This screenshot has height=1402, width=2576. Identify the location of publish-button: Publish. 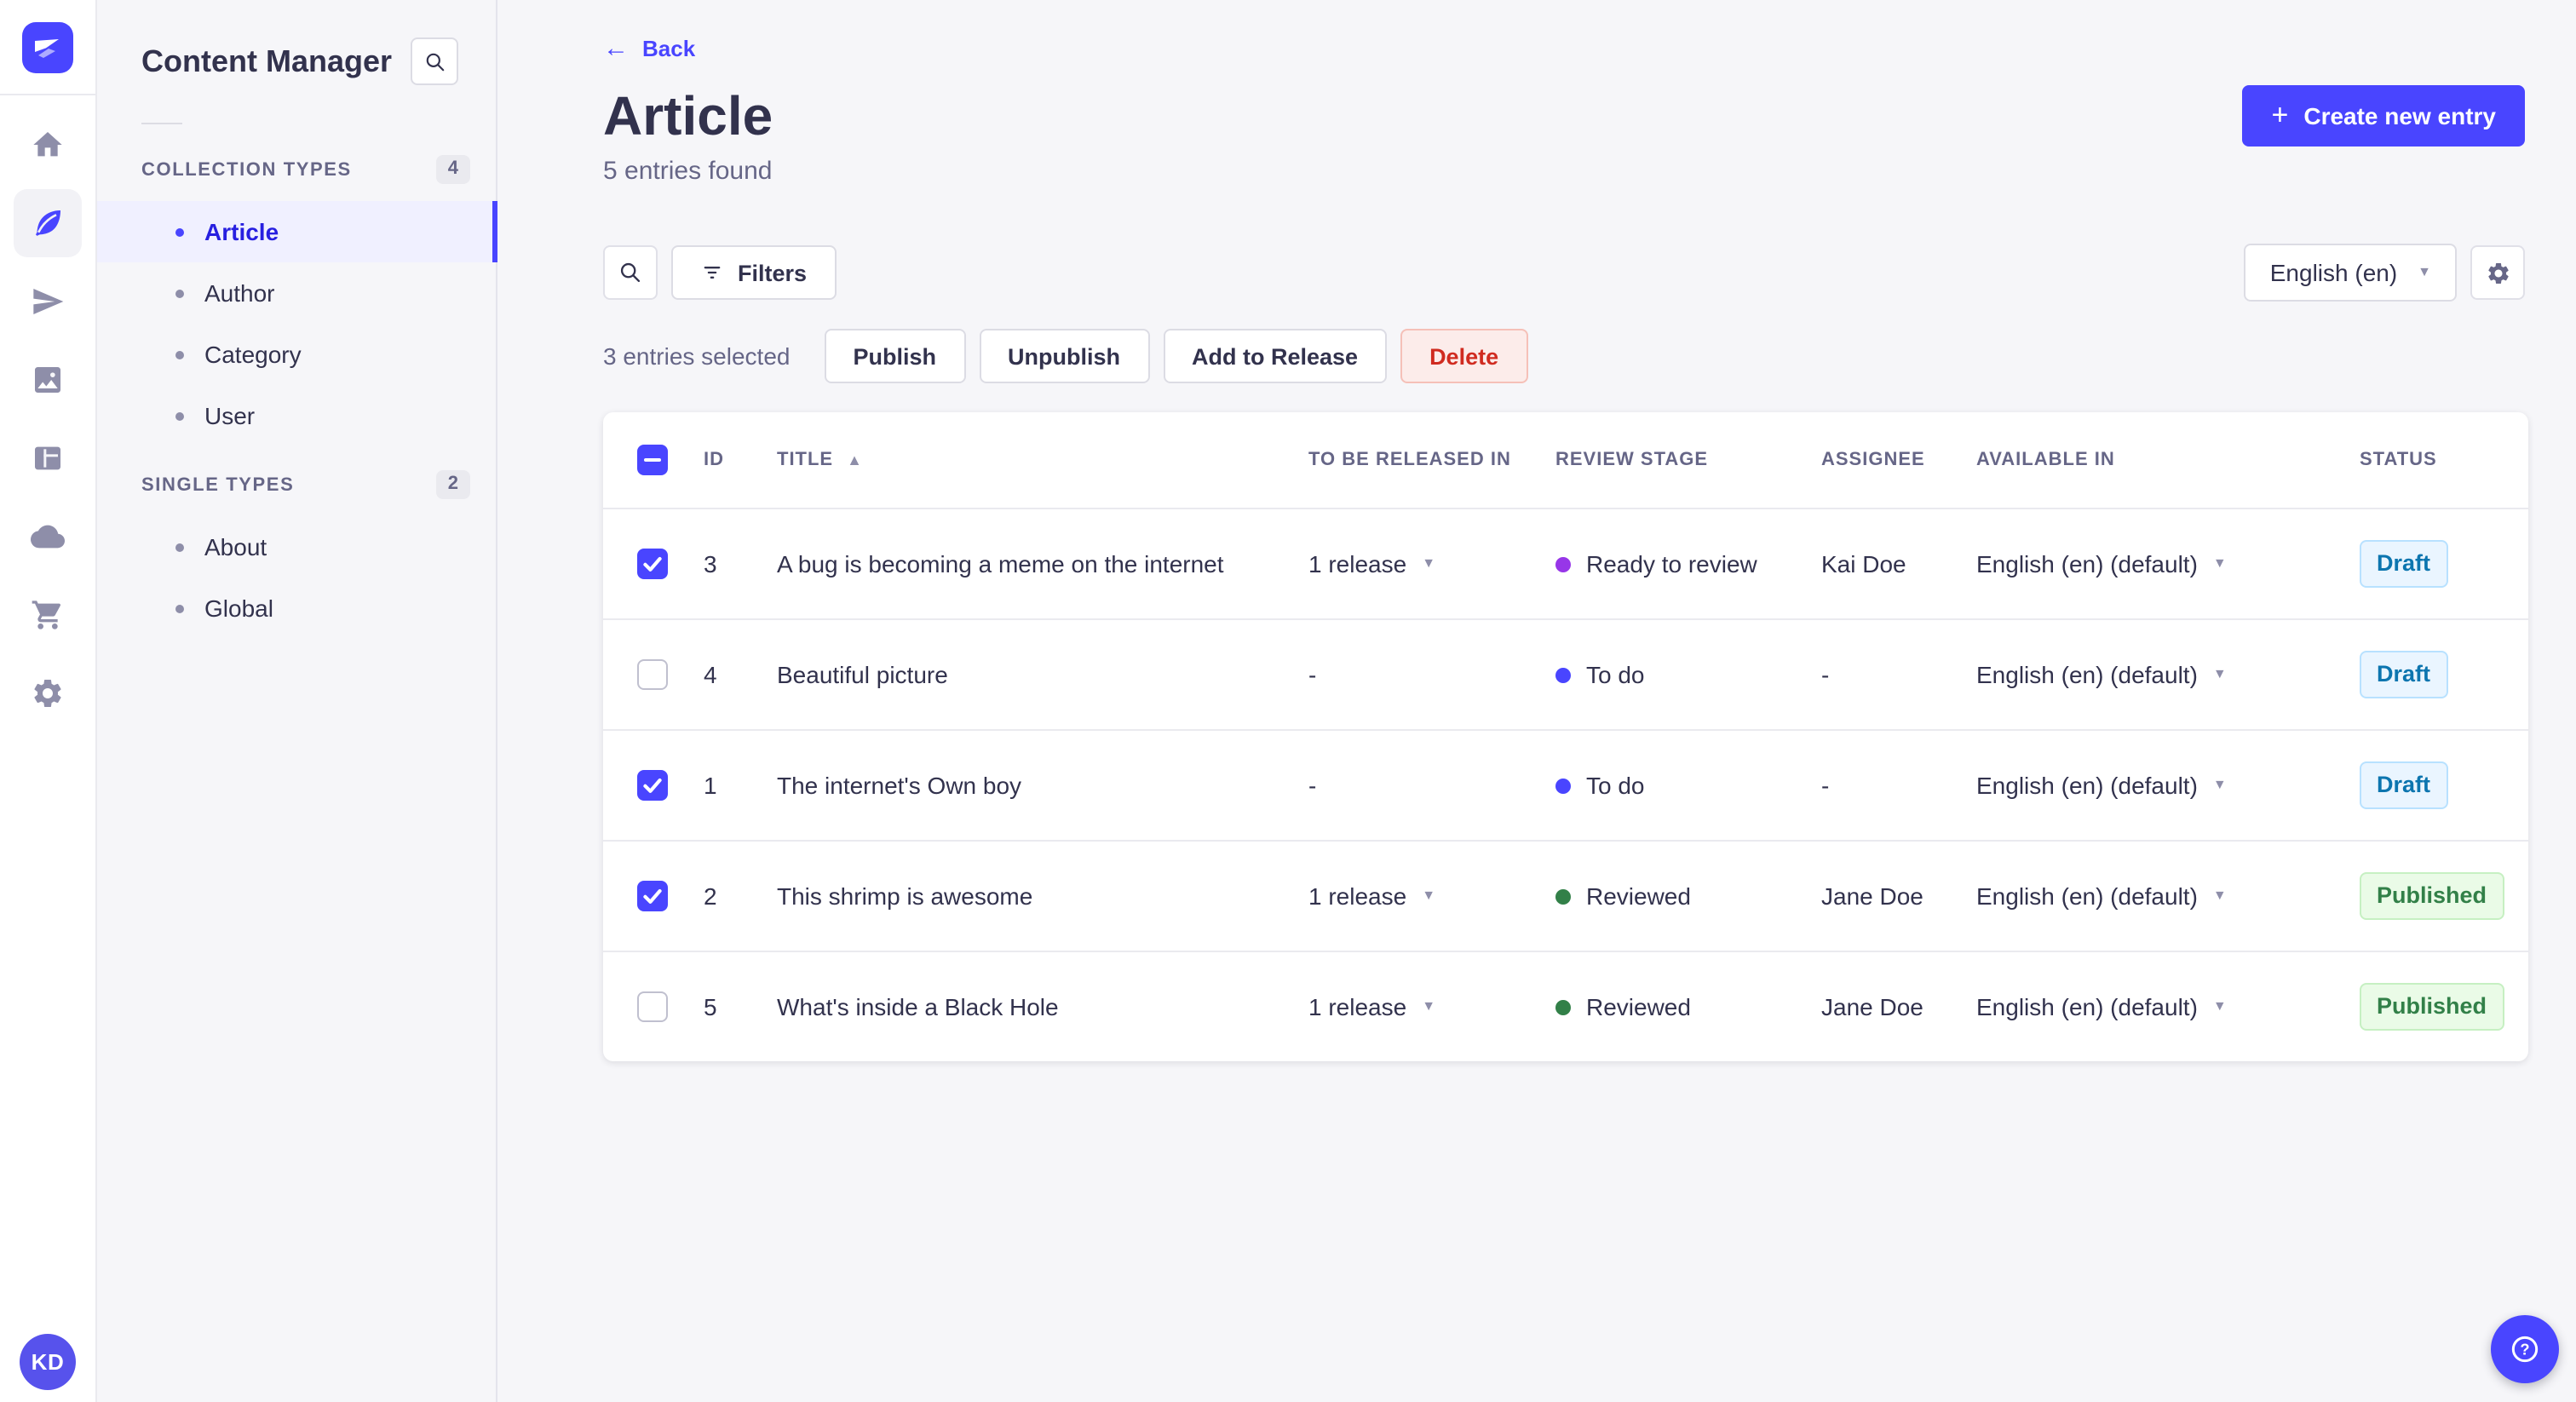
(895, 356).